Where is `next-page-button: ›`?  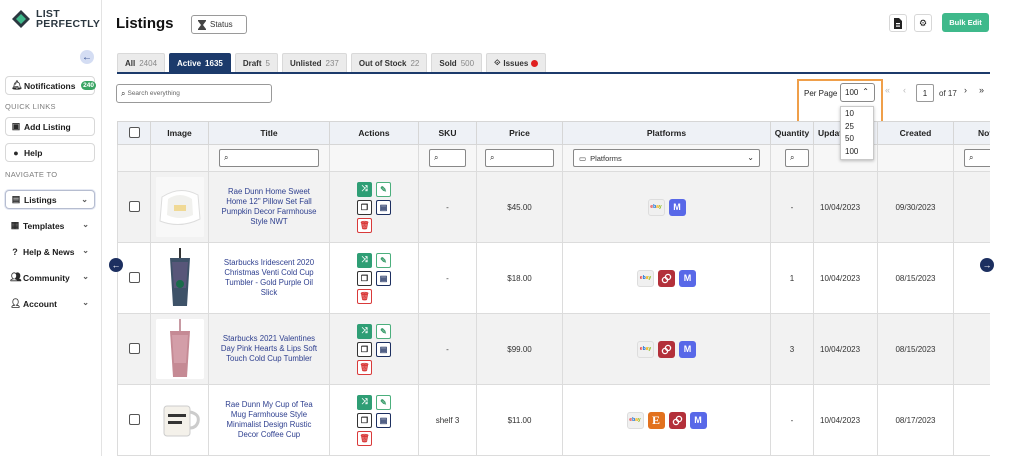 next-page-button: › is located at coordinates (965, 90).